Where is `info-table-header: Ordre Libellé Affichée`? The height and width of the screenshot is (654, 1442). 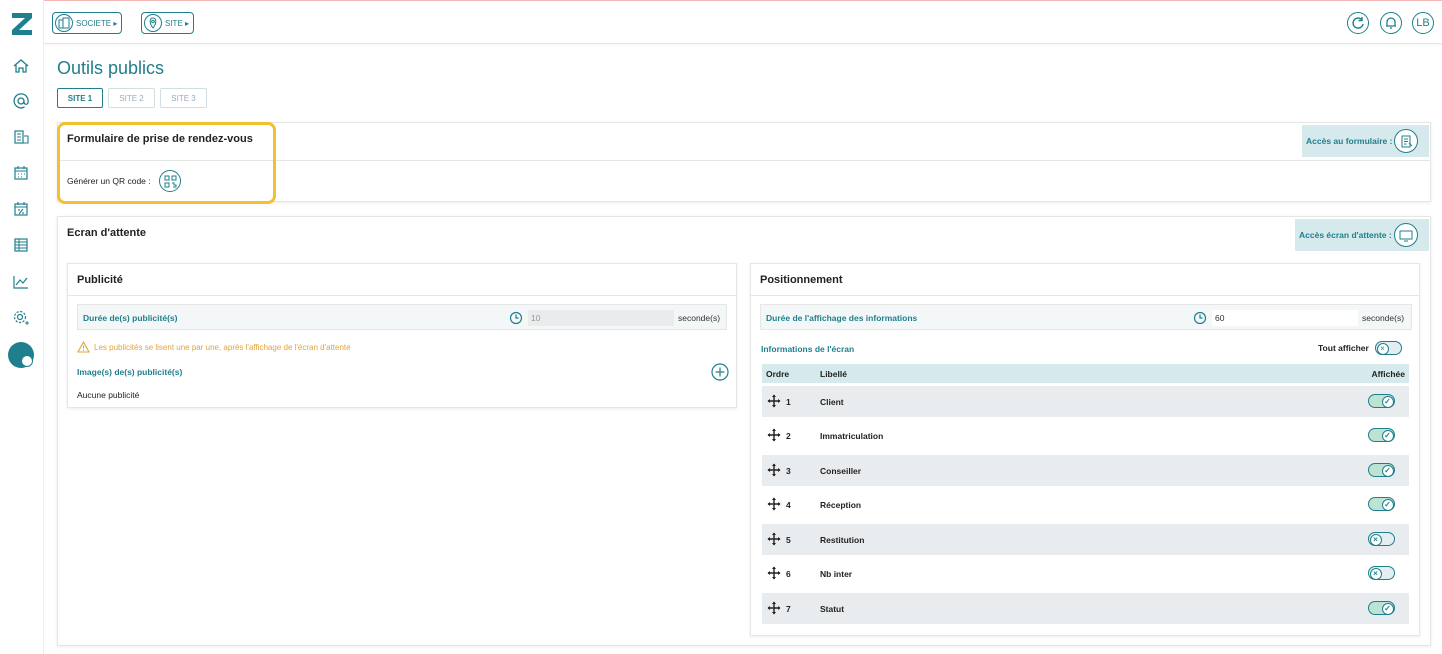
info-table-header: Ordre Libellé Affichée is located at coordinates (1085, 373).